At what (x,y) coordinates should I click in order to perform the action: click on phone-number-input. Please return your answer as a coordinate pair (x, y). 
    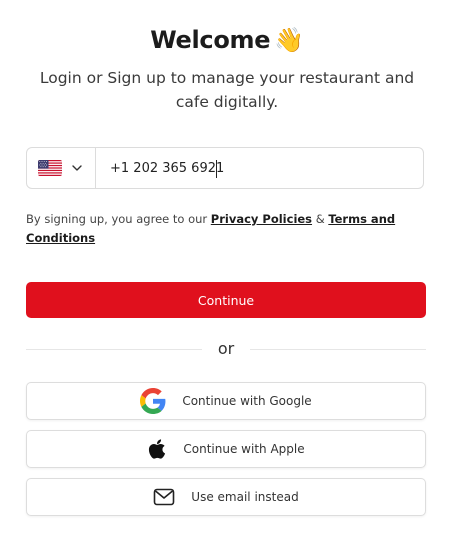
    Looking at the image, I should click on (259, 168).